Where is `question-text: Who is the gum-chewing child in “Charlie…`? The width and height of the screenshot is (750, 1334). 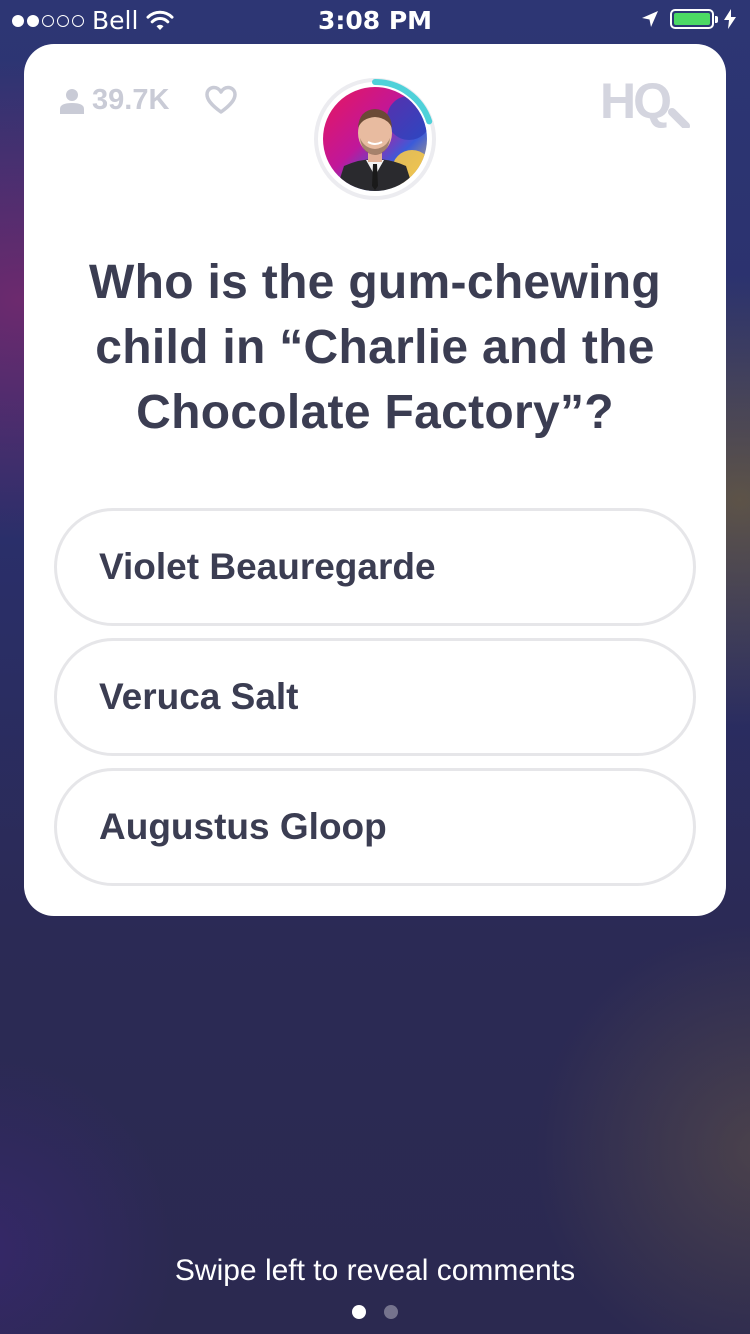
question-text: Who is the gum-chewing child in “Charlie… is located at coordinates (375, 347).